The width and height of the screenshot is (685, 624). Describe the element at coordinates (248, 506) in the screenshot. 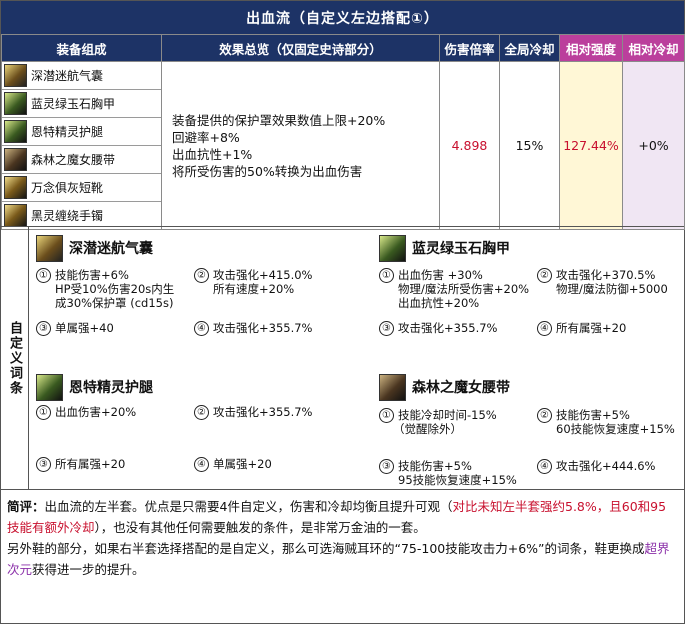

I see `comment-text: 出血流的左半套。优点是只需要4件自定义，伤害和冷却均衡且提升可观（` at that location.